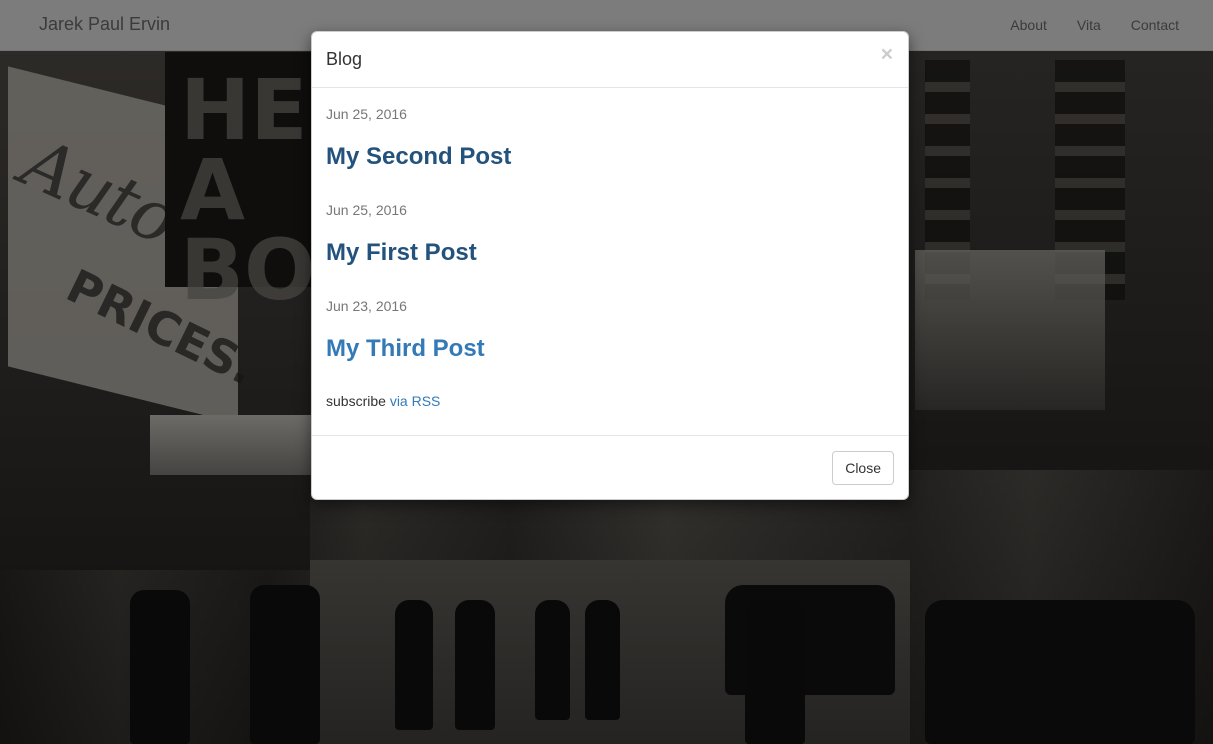 The height and width of the screenshot is (744, 1213). Describe the element at coordinates (366, 306) in the screenshot. I see `post-date: Jun 23, 2016` at that location.